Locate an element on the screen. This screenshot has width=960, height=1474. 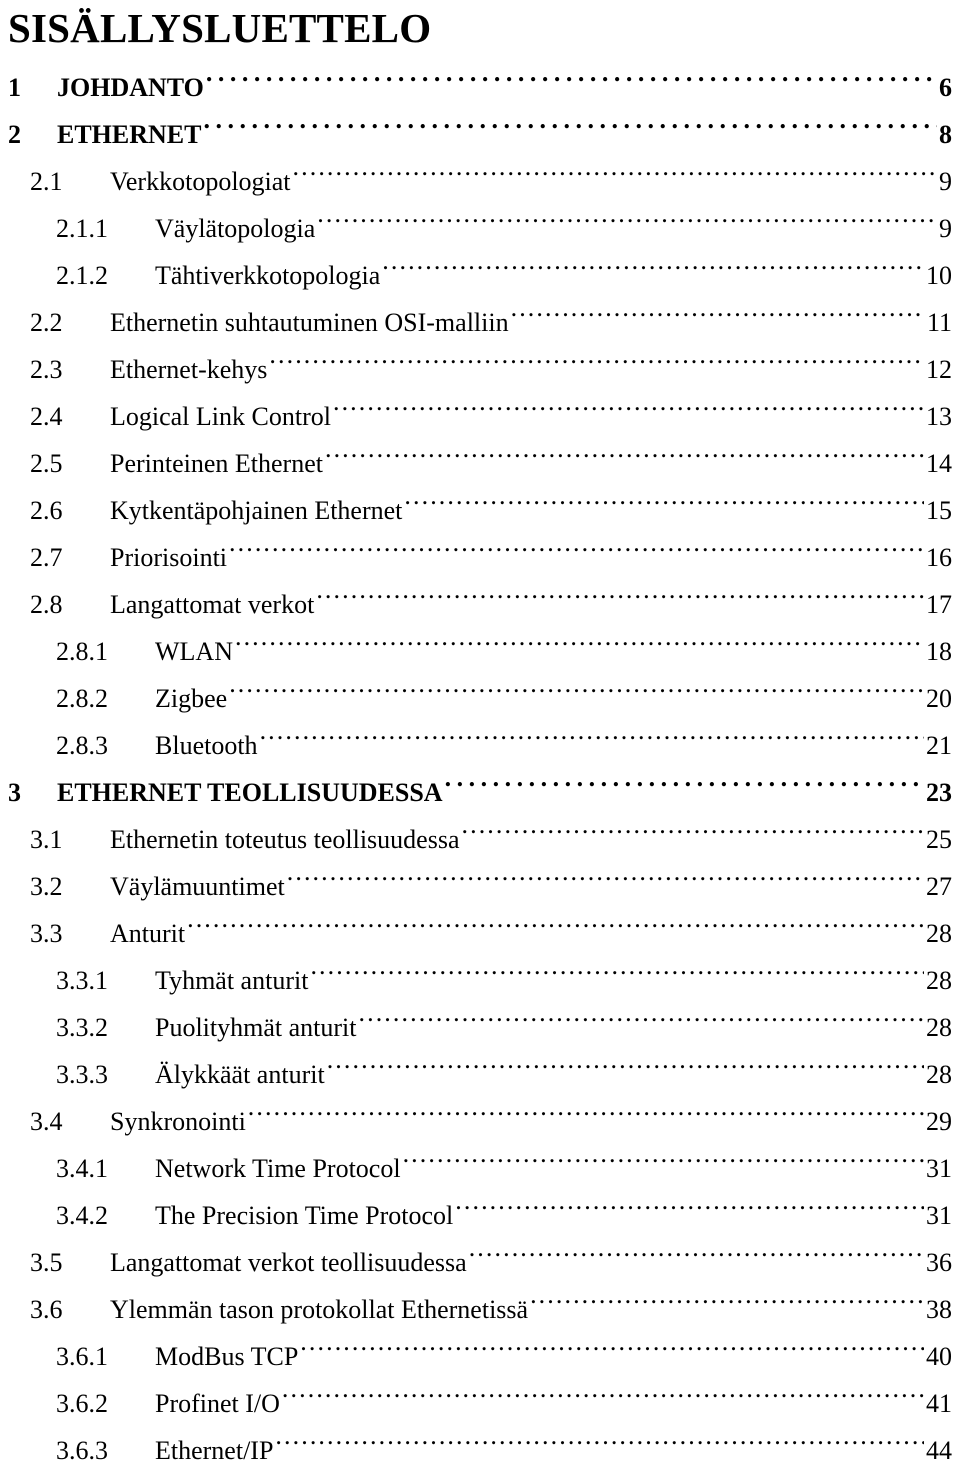
toc-entry: 3.4.1 Network Time Protocol 31 is located at coordinates (480, 1168).